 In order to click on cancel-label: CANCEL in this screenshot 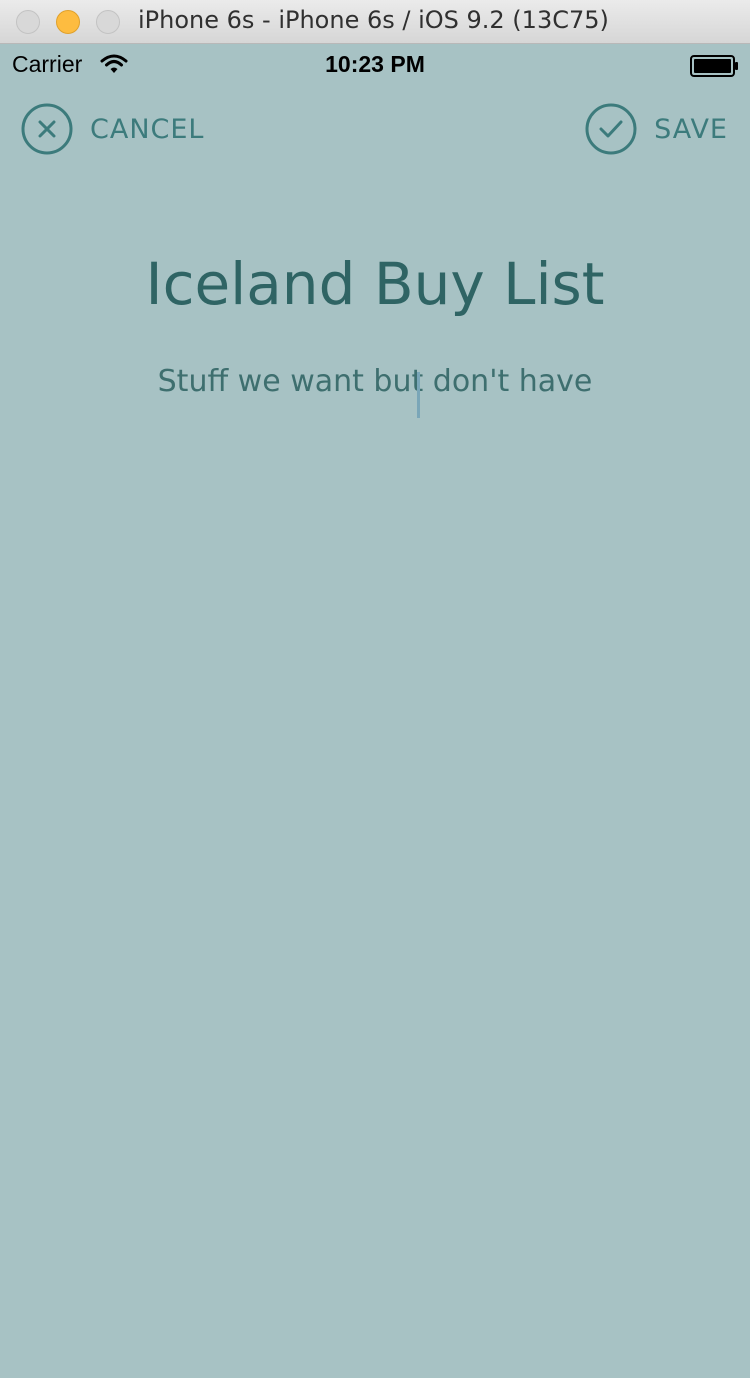, I will do `click(147, 129)`.